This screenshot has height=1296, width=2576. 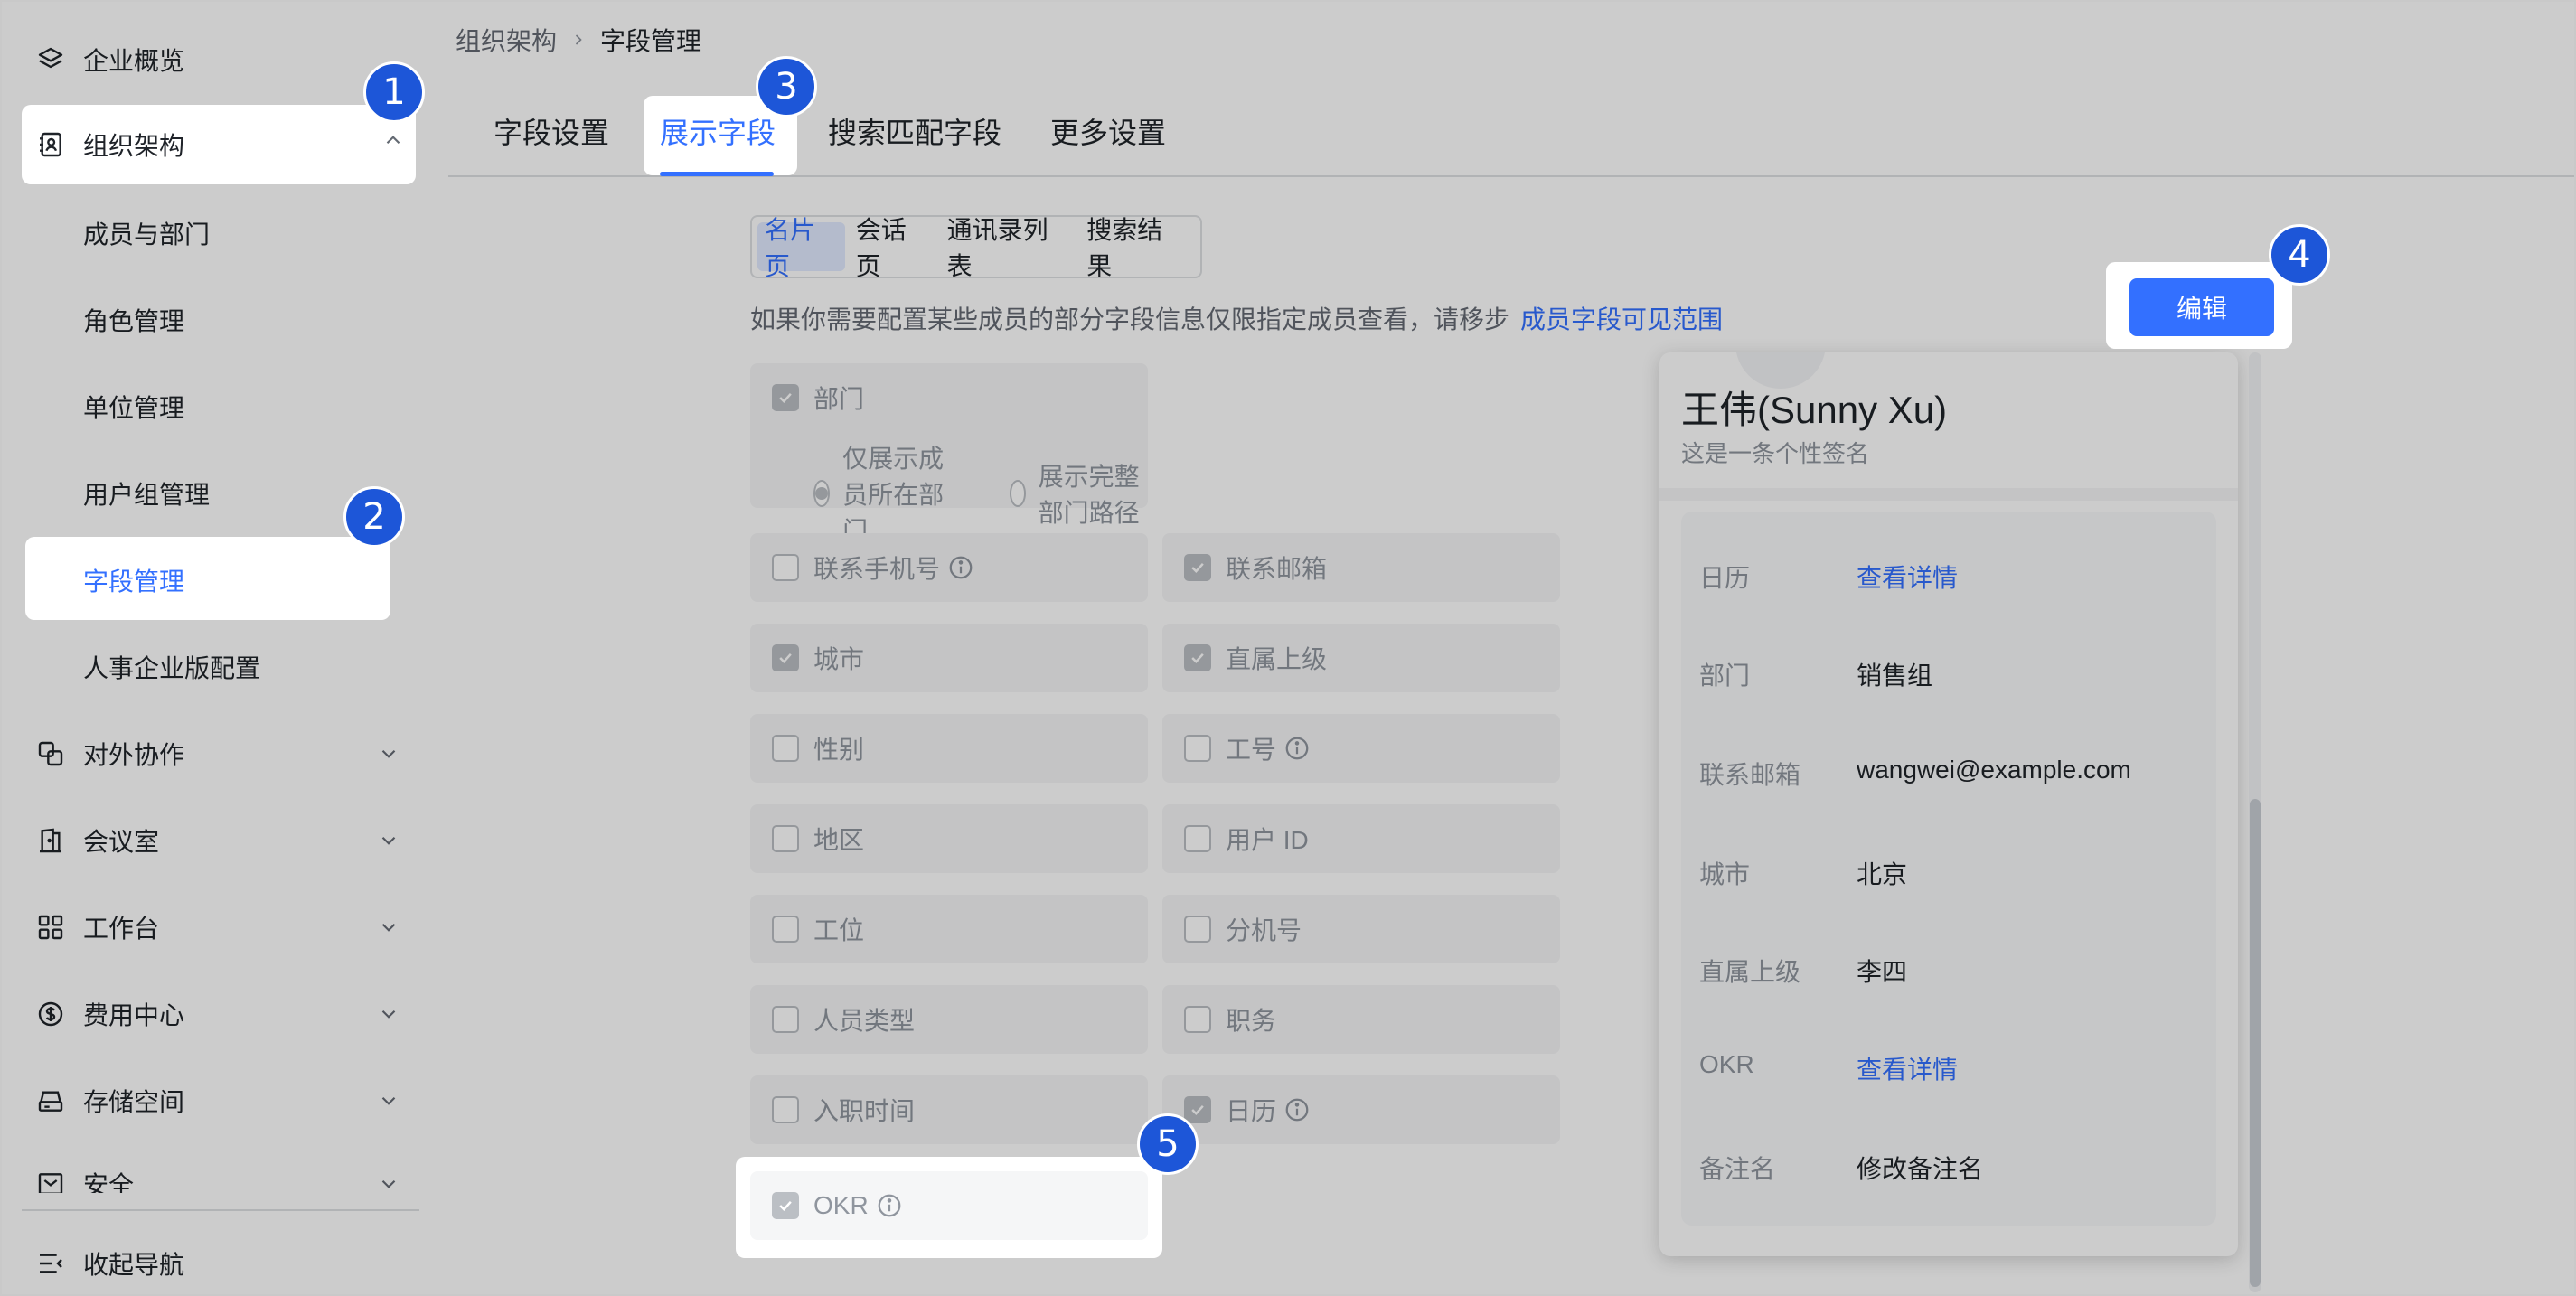 I want to click on preview-row: 城市 北京, so click(x=1943, y=873).